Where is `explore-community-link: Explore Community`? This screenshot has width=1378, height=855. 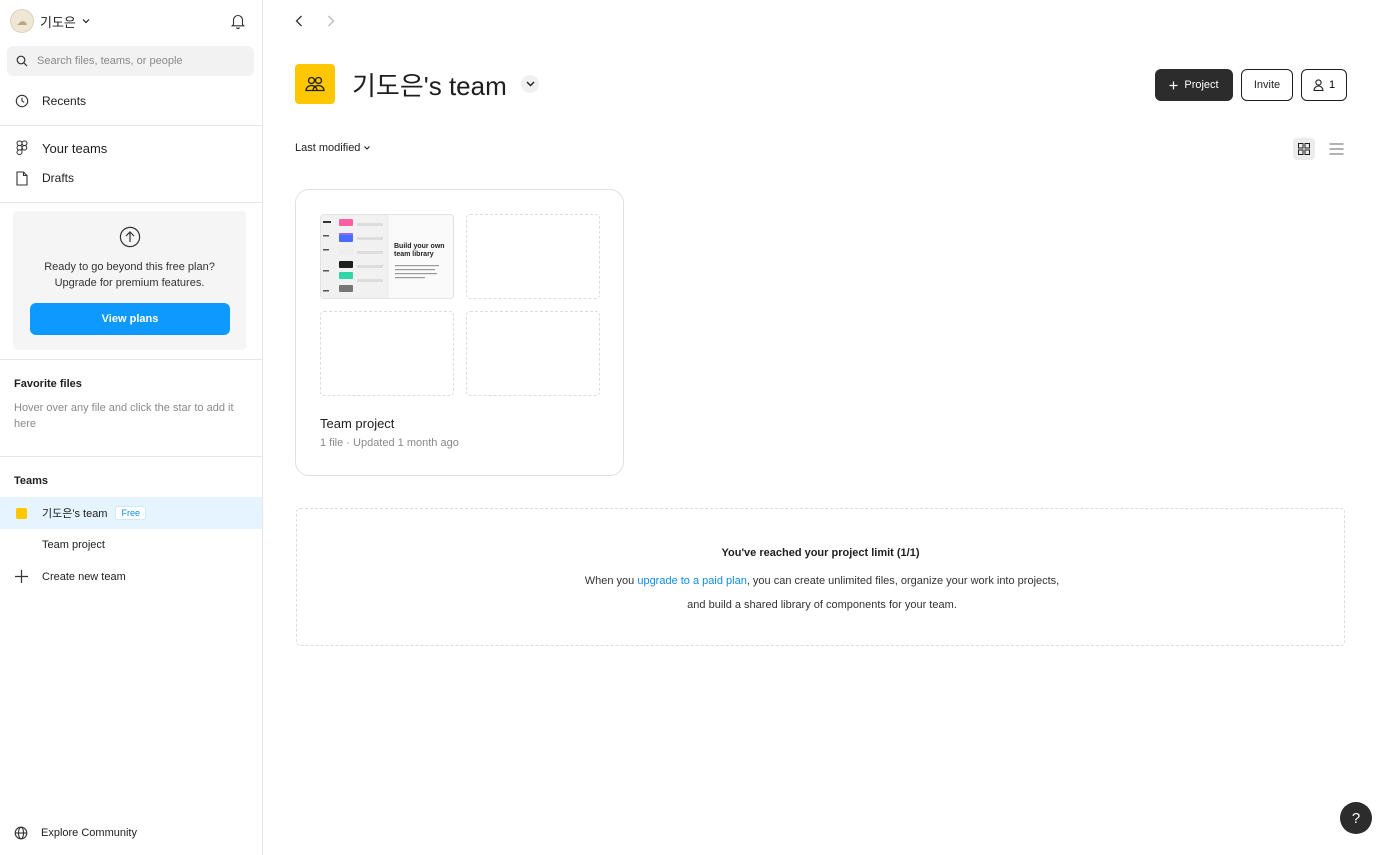 explore-community-link: Explore Community is located at coordinates (75, 833).